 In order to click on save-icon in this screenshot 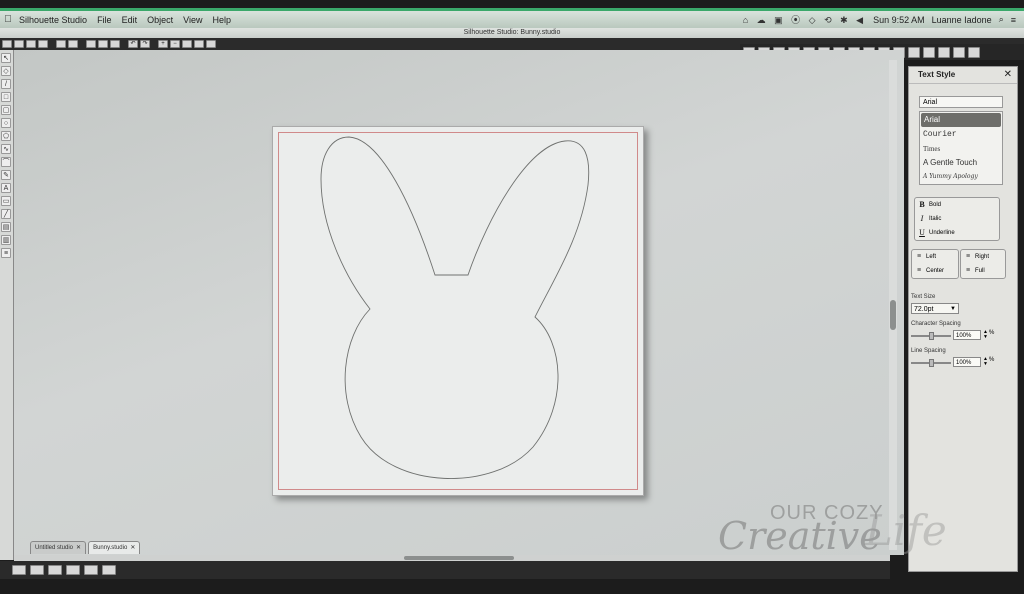, I will do `click(31, 44)`.